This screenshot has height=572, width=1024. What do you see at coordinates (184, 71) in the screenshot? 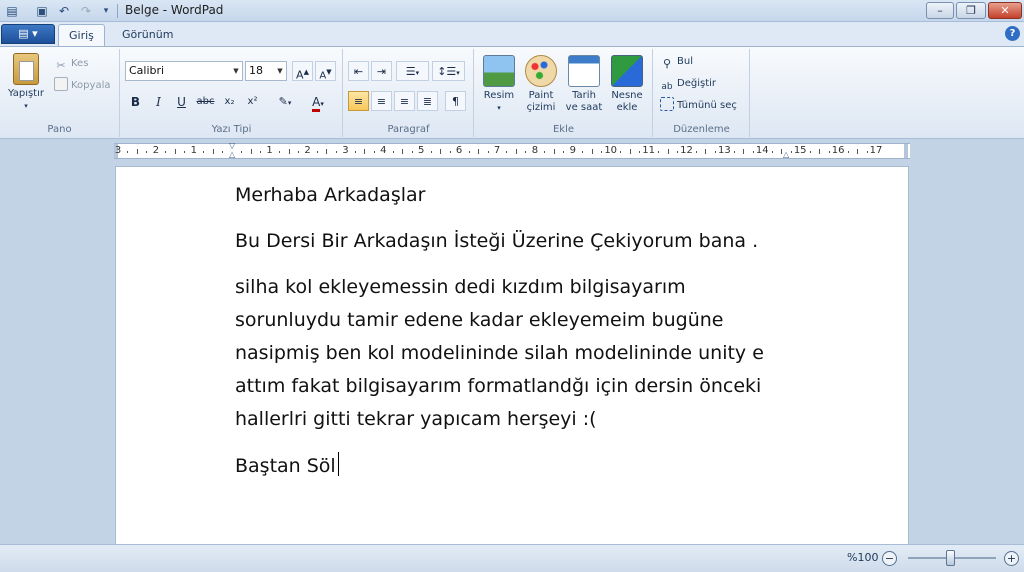
I see `font-family-select: Calibri ▼` at bounding box center [184, 71].